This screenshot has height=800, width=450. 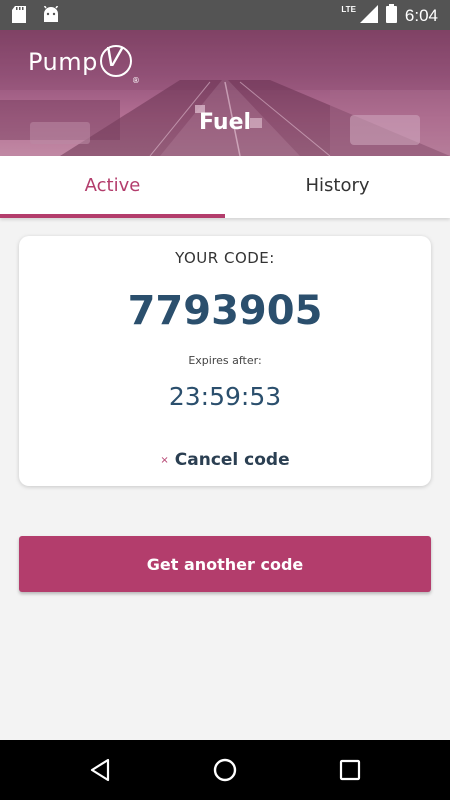 What do you see at coordinates (350, 770) in the screenshot?
I see `recents-icon` at bounding box center [350, 770].